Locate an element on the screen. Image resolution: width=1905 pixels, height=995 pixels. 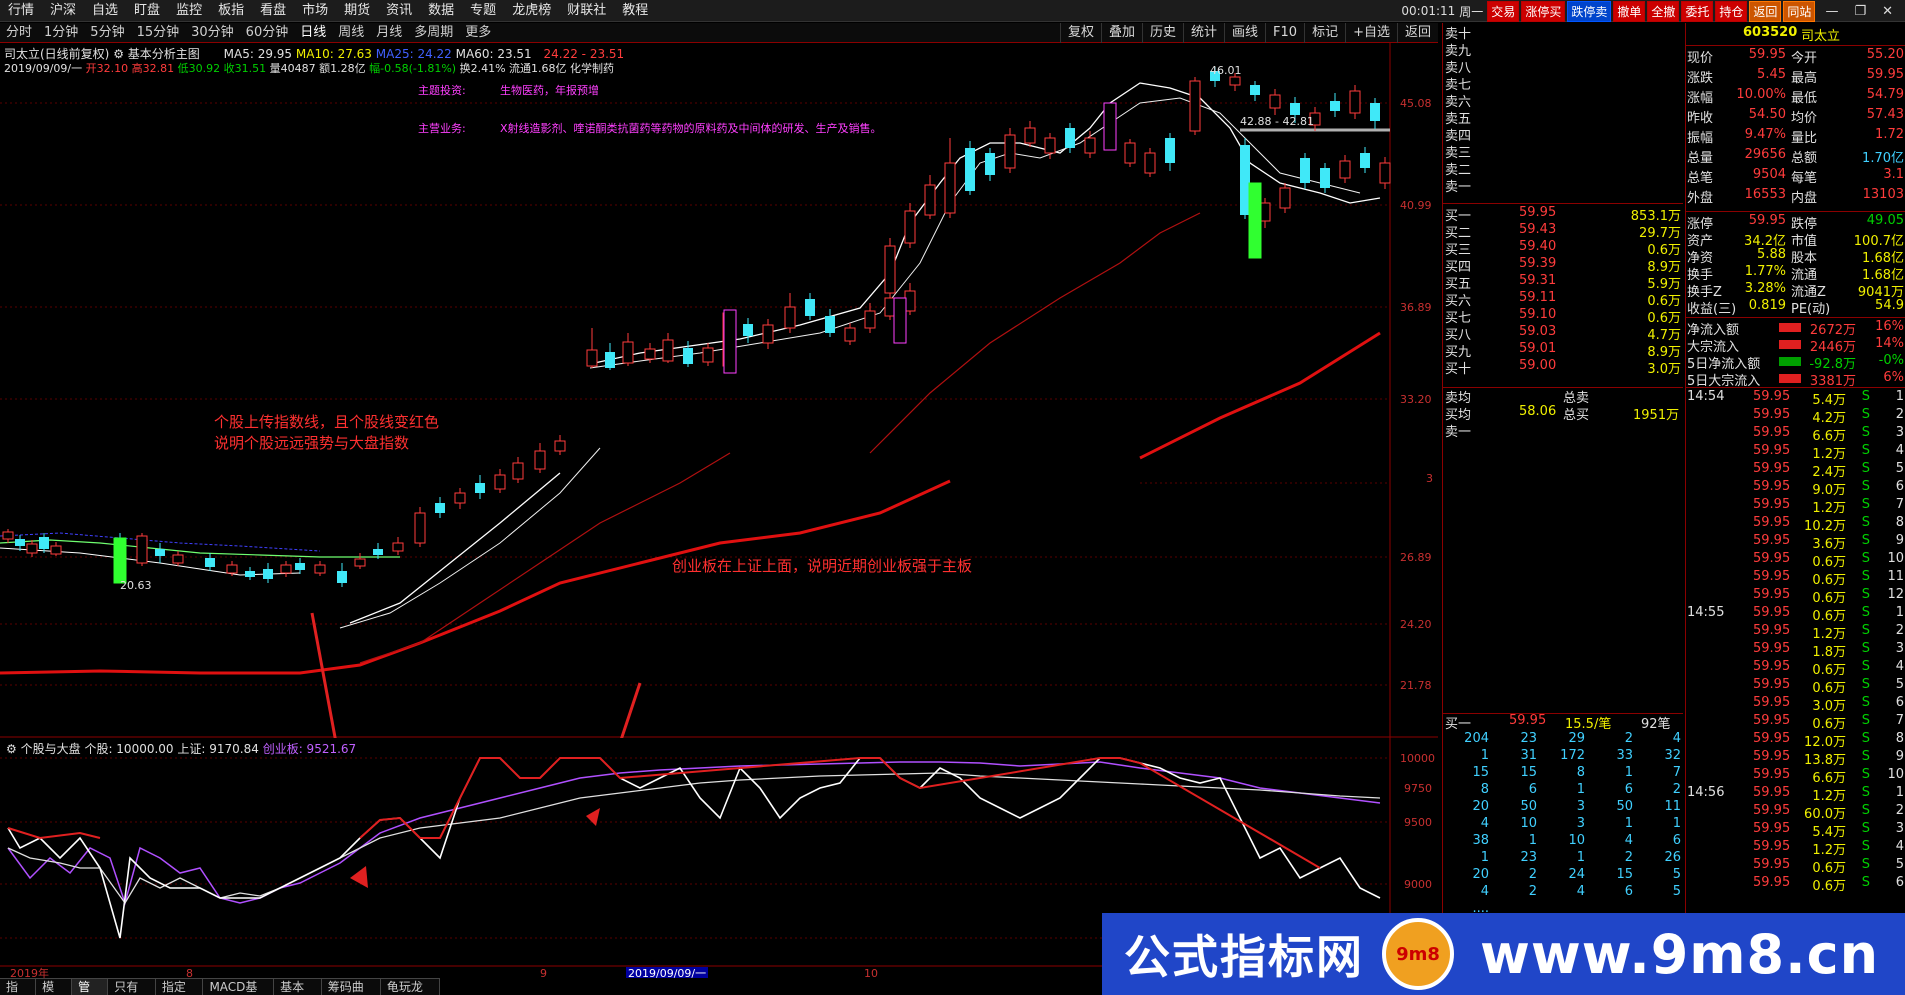
tick-n-5: 6 is located at coordinates (1899, 486).